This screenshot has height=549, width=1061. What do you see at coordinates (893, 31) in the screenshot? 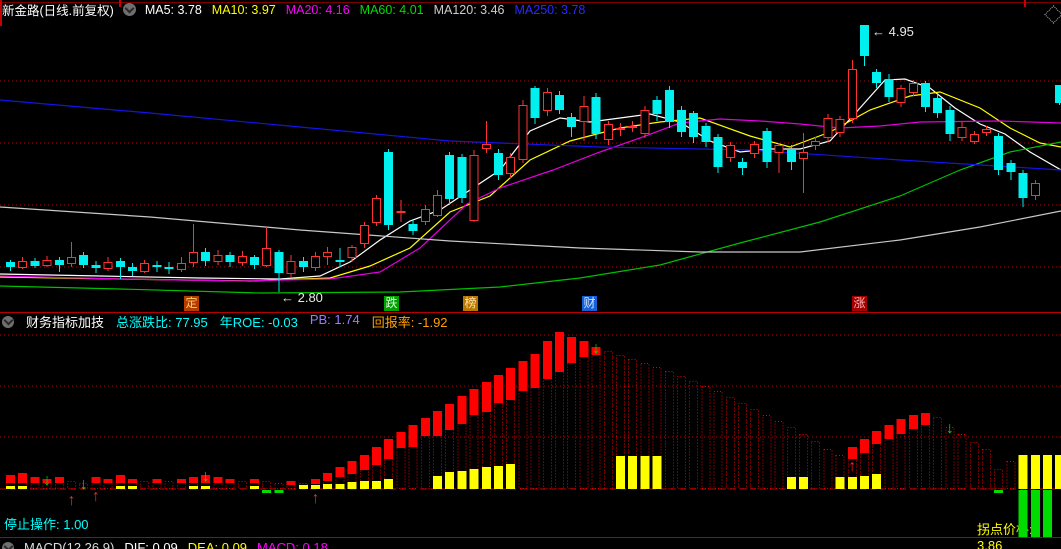
I see `high-price-callout: ← 4.95` at bounding box center [893, 31].